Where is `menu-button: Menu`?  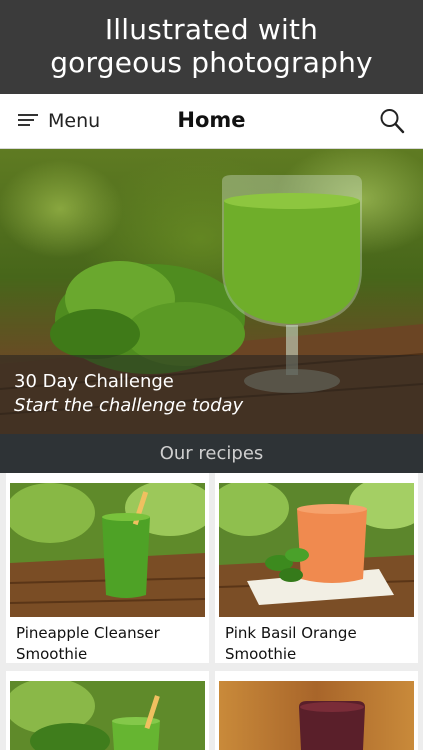
menu-button: Menu is located at coordinates (59, 121).